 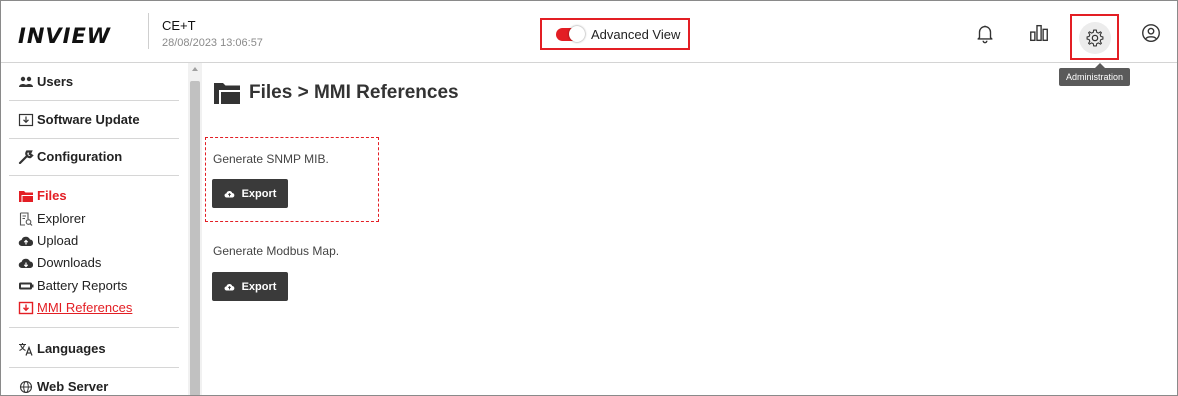 I want to click on scrollbar-thumb, so click(x=195, y=238).